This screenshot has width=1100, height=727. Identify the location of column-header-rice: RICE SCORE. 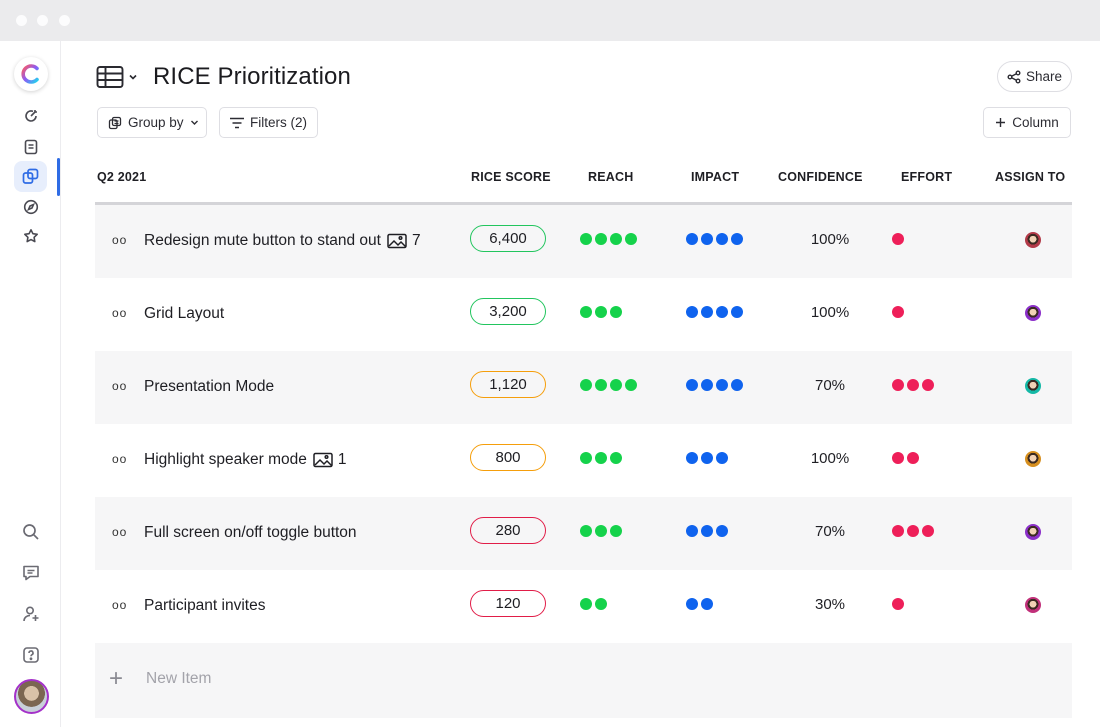
(511, 177).